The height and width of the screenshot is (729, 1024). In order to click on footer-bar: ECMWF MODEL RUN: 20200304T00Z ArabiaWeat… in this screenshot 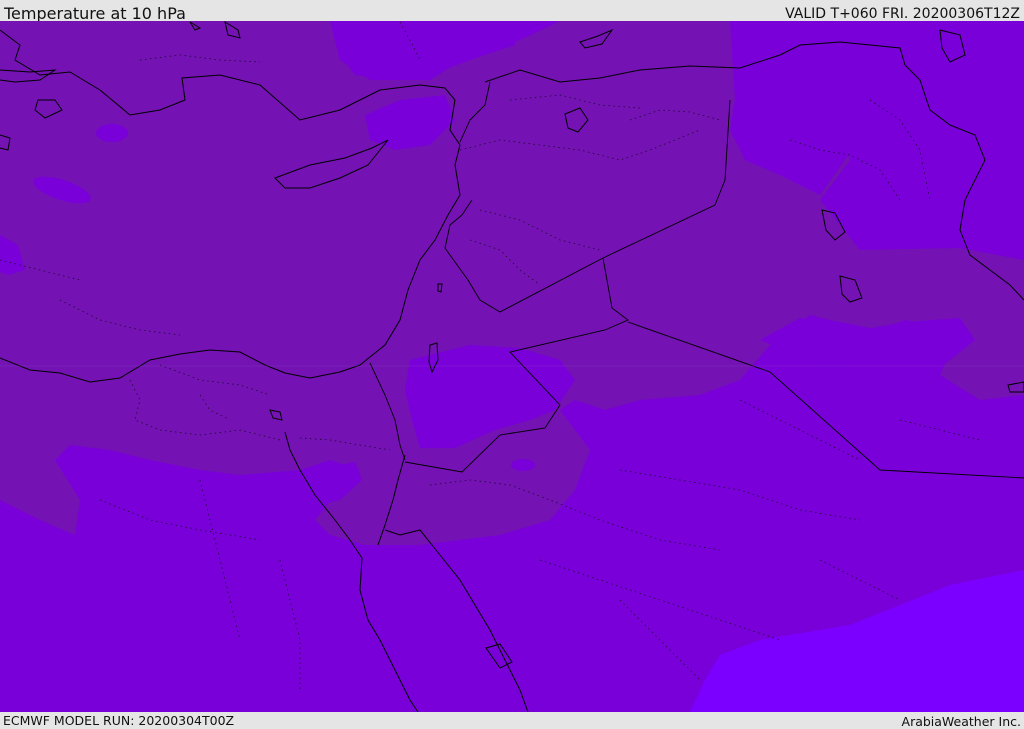, I will do `click(512, 720)`.